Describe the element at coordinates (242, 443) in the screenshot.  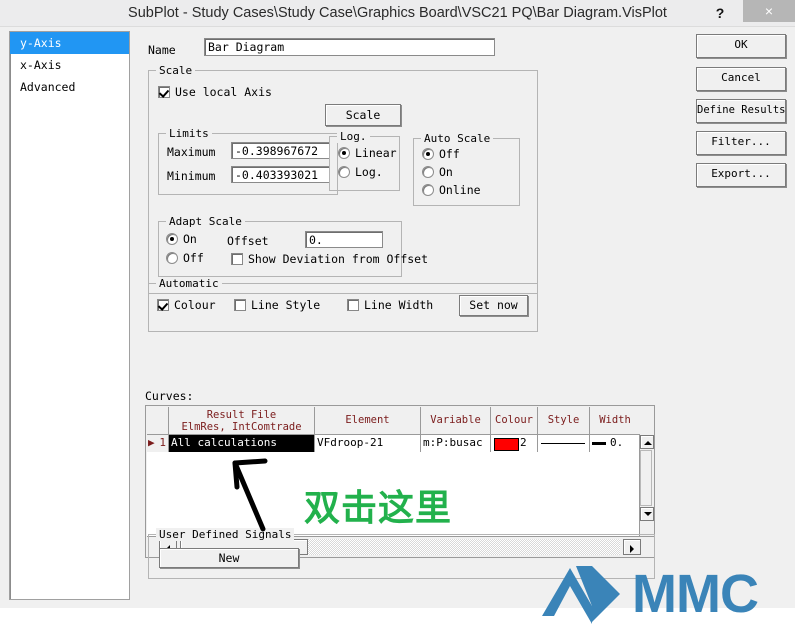
I see `cell-result-file: All calculations` at that location.